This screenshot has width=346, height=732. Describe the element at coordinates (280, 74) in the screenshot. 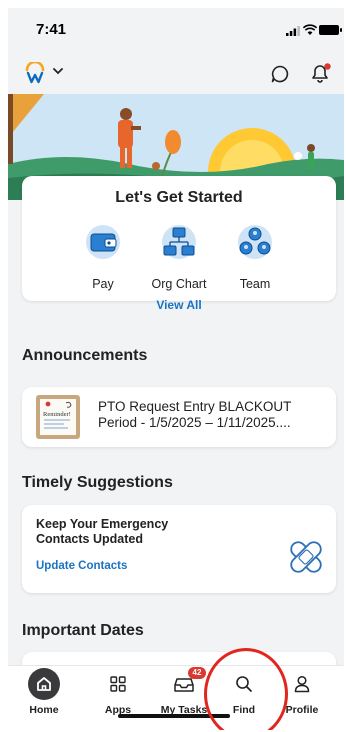

I see `chat-icon` at that location.